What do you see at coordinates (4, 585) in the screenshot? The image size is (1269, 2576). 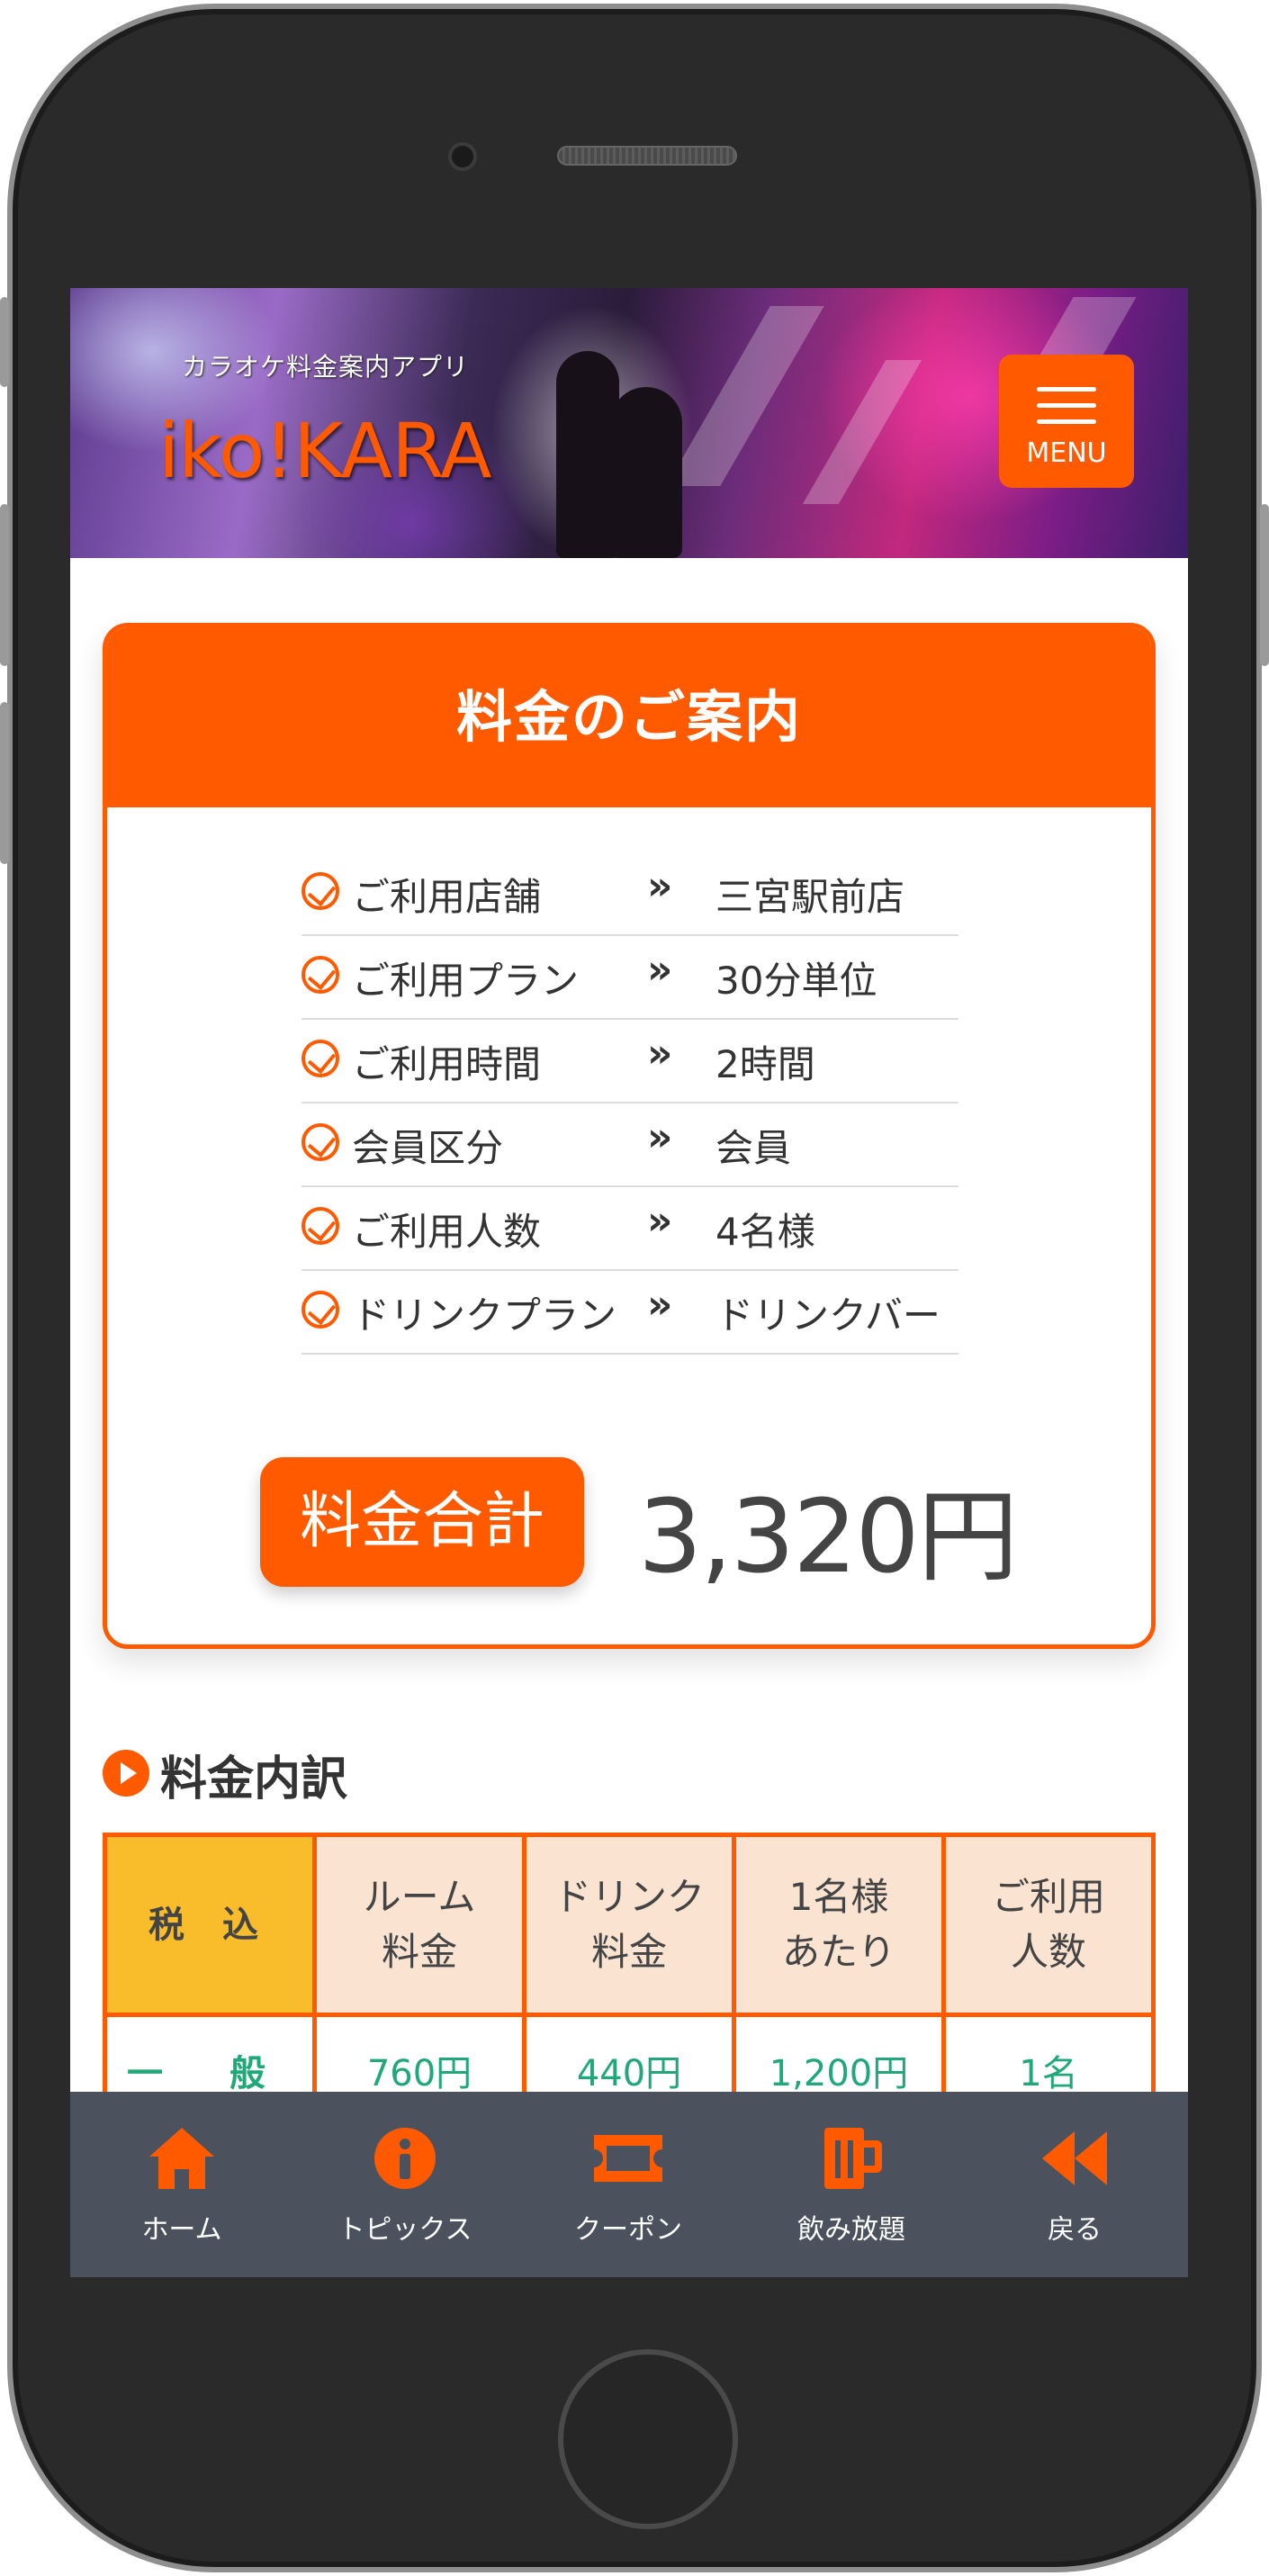 I see `volume-up-button` at bounding box center [4, 585].